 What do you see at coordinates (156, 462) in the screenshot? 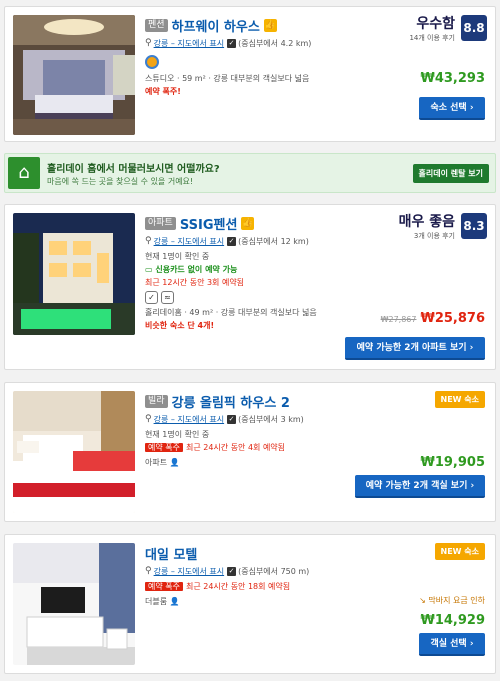
I see `room-type: 아파트` at bounding box center [156, 462].